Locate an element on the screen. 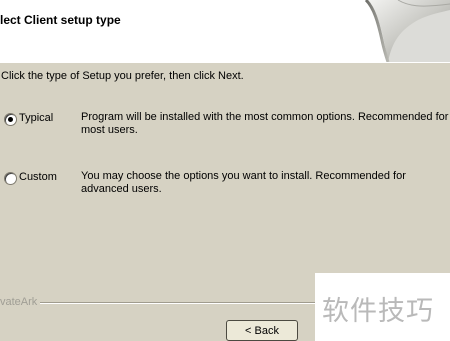 The image size is (450, 341). installer-brand: vateArk is located at coordinates (19, 302).